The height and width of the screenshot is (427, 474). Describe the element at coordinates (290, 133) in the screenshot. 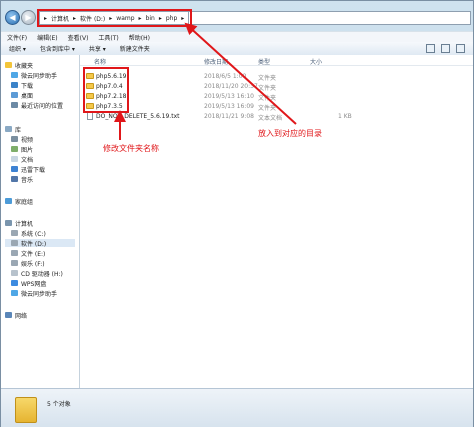

I see `annotation-place: 放入到对应的目录` at that location.